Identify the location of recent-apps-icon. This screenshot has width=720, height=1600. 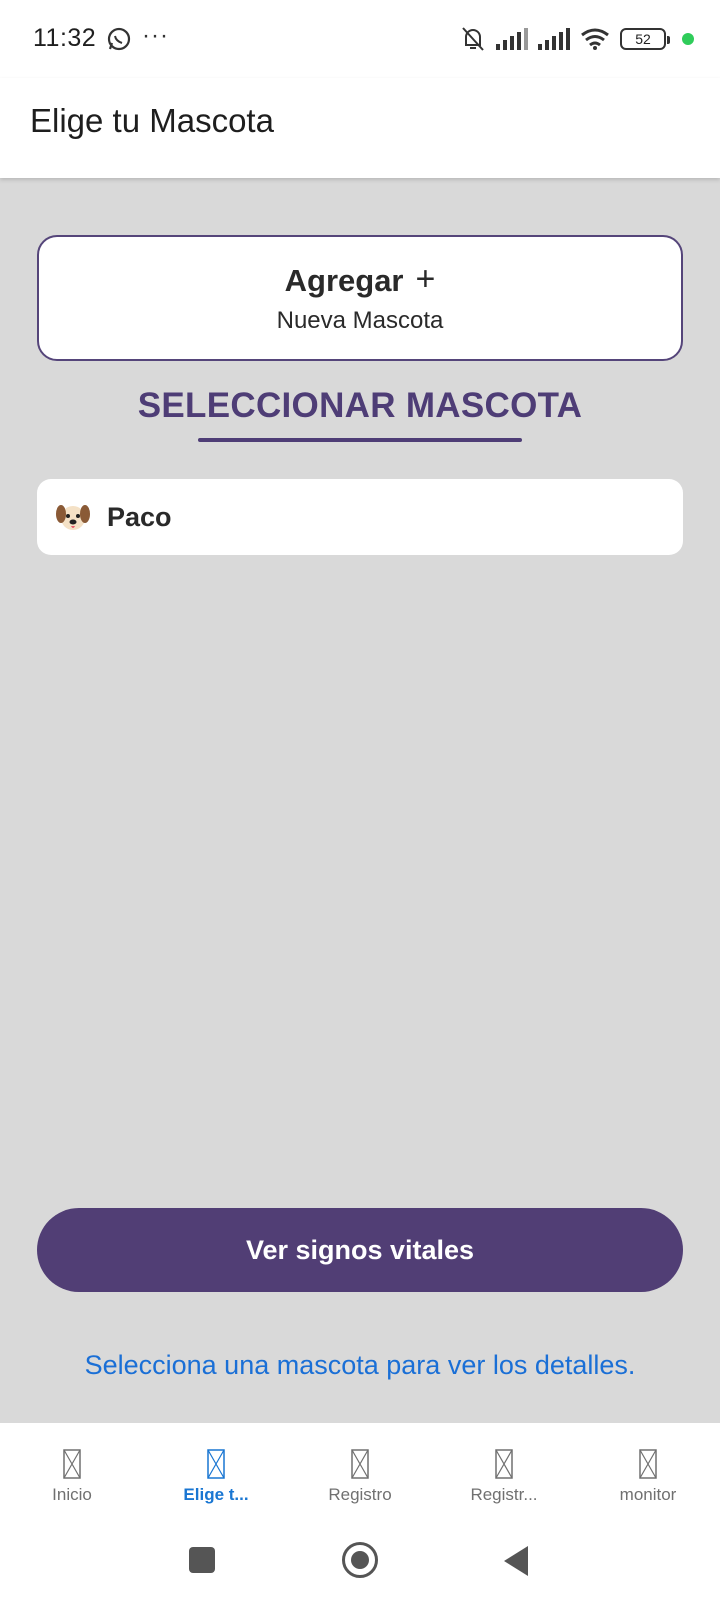
(202, 1560).